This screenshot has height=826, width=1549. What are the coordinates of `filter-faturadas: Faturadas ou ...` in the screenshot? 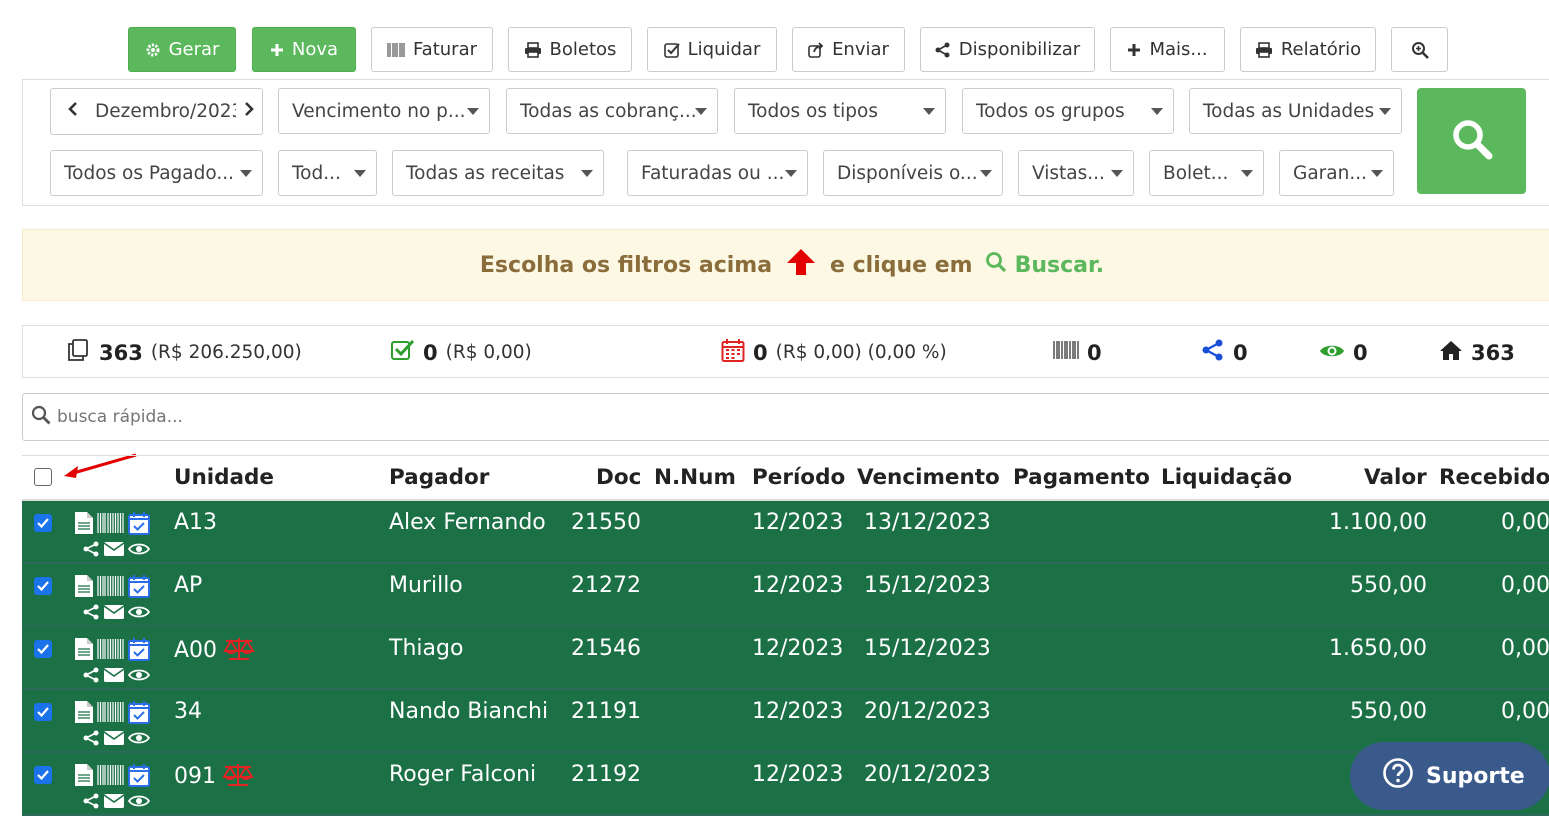 It's located at (717, 173).